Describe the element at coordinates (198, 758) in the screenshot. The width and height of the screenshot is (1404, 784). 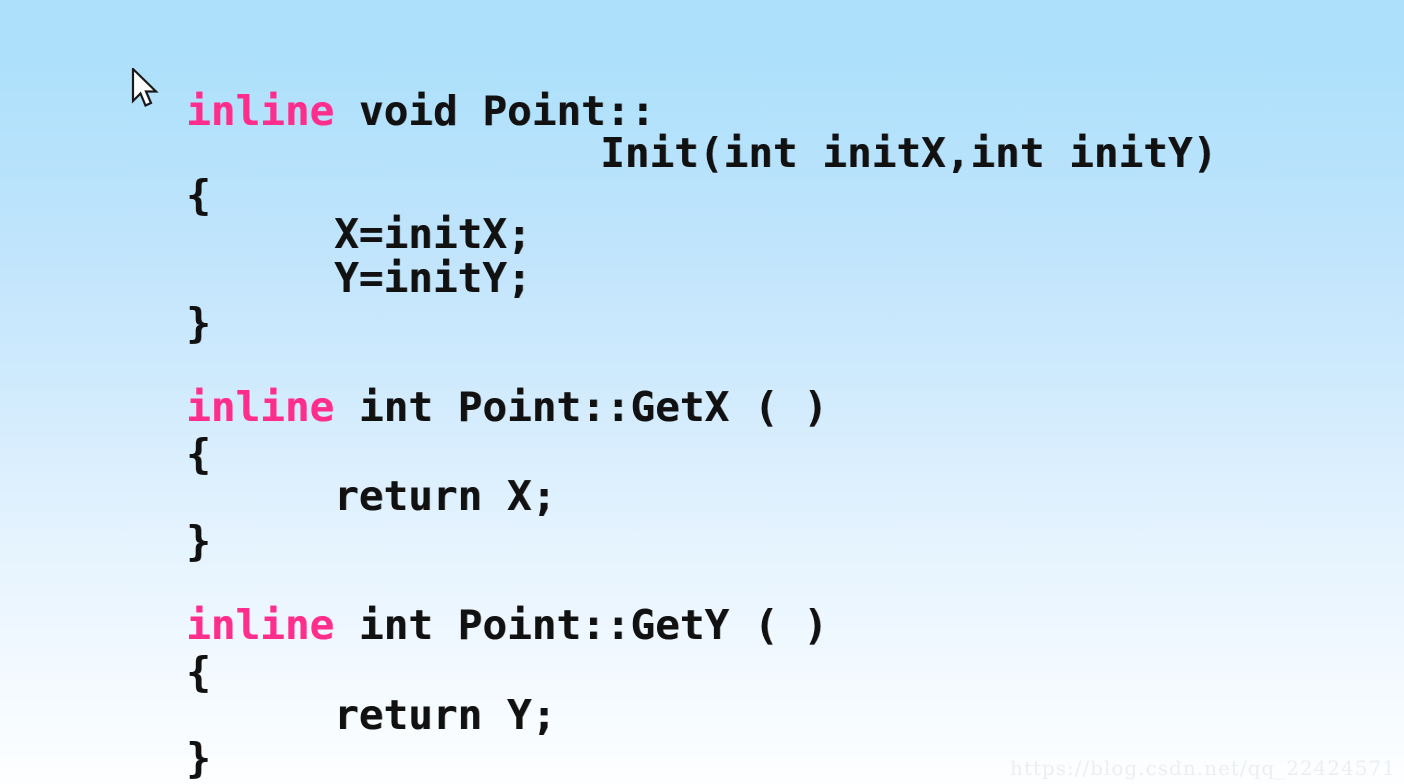
I see `code-line-text: }` at that location.